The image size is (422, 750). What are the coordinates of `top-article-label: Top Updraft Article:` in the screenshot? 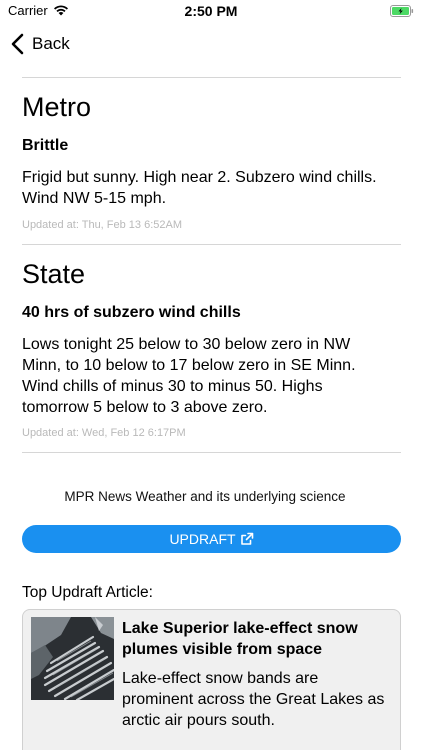 It's located at (87, 592).